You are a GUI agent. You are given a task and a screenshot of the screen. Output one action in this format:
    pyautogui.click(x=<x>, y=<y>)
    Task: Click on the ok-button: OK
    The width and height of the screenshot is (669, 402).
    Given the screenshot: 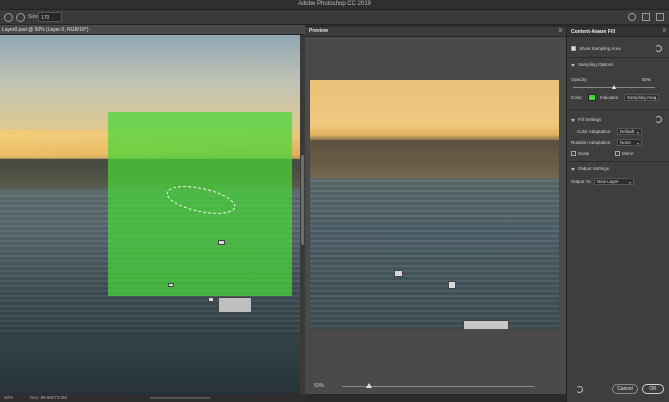 What is the action you would take?
    pyautogui.click(x=653, y=389)
    